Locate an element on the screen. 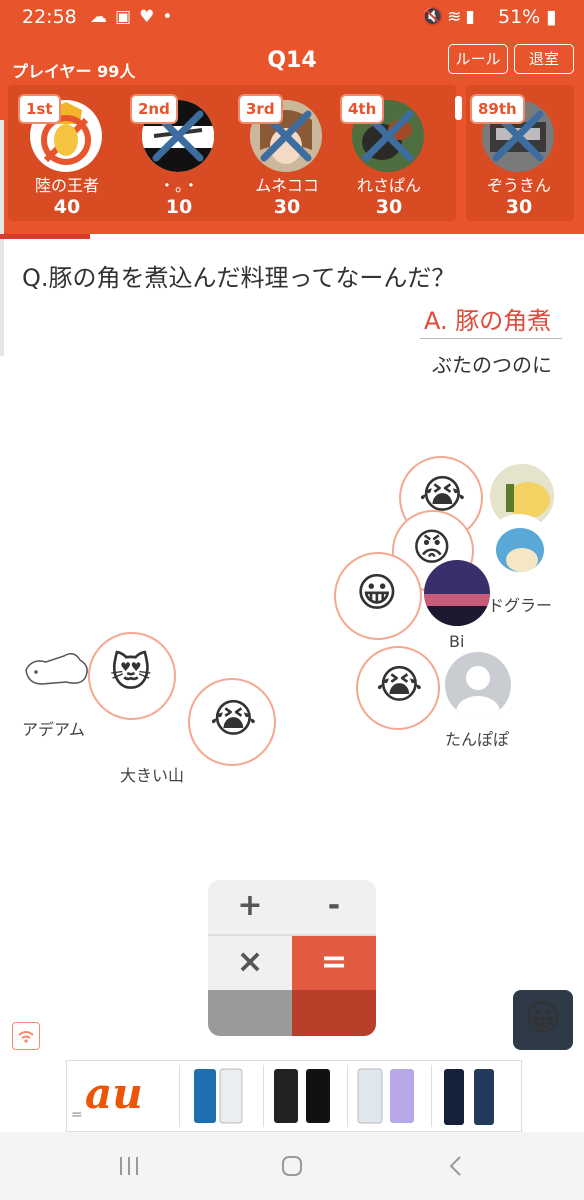  default-user-icon is located at coordinates (478, 692).